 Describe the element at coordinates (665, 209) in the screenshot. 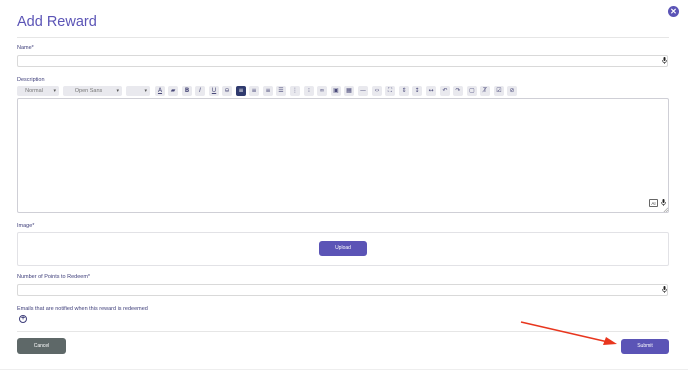

I see `resize-handle-icon` at that location.